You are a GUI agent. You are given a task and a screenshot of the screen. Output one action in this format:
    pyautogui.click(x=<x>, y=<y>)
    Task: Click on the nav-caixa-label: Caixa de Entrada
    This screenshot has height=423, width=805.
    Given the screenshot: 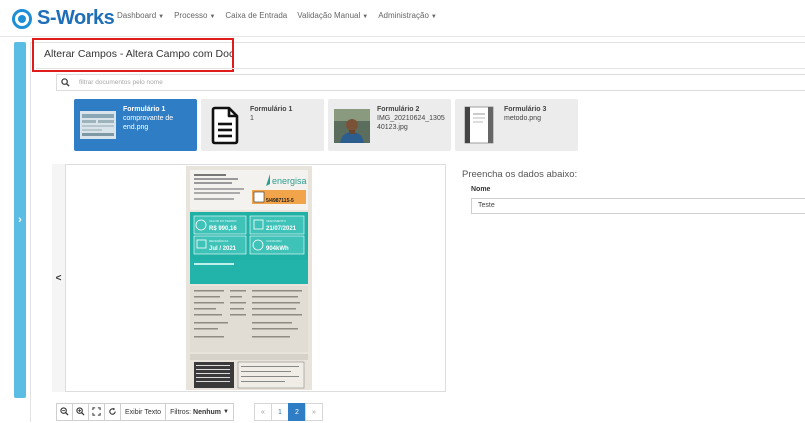 What is the action you would take?
    pyautogui.click(x=256, y=15)
    